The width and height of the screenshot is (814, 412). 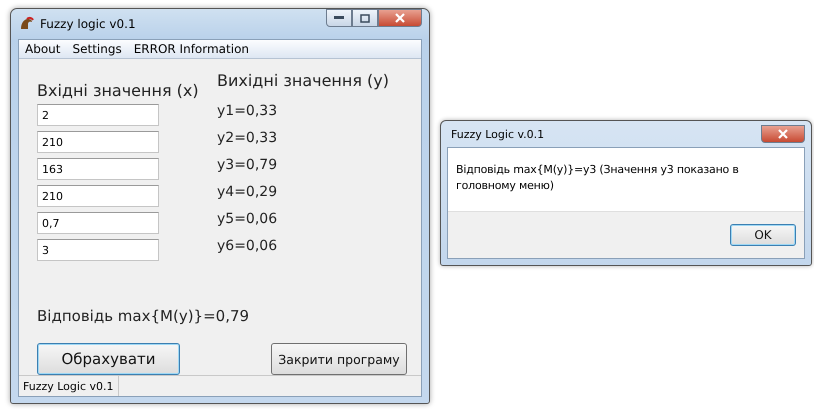 What do you see at coordinates (497, 134) in the screenshot?
I see `dialog-title: Fuzzy Logic v.0.1` at bounding box center [497, 134].